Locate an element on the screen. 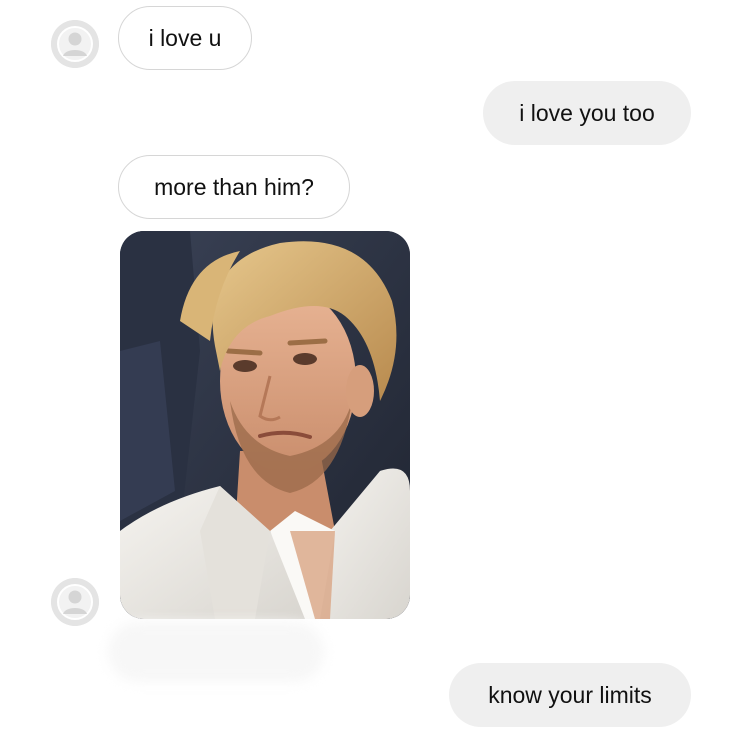  incoming-message-bubble: more than him? is located at coordinates (234, 187).